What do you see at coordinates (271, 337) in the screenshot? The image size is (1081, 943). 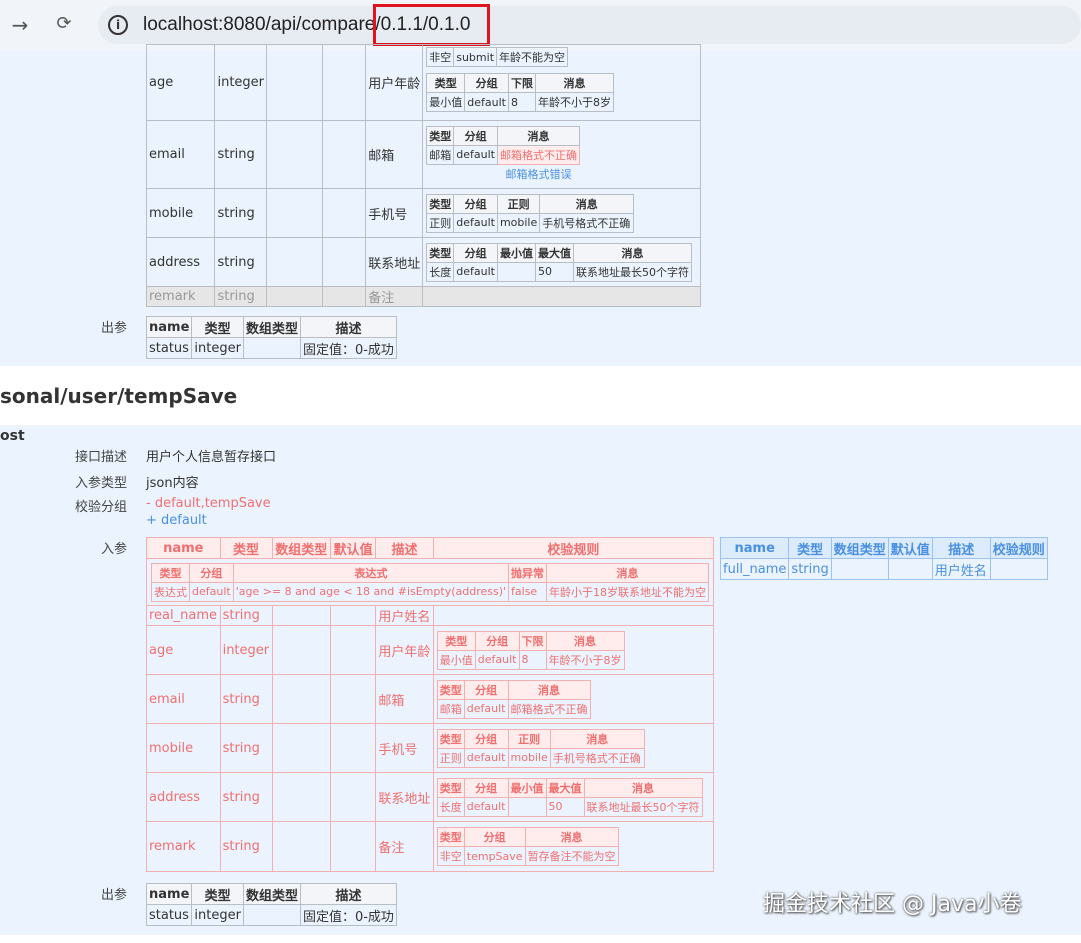 I see `section1-output-table: name 类型 数组类型 描述 status integer 固定值：0-成功` at bounding box center [271, 337].